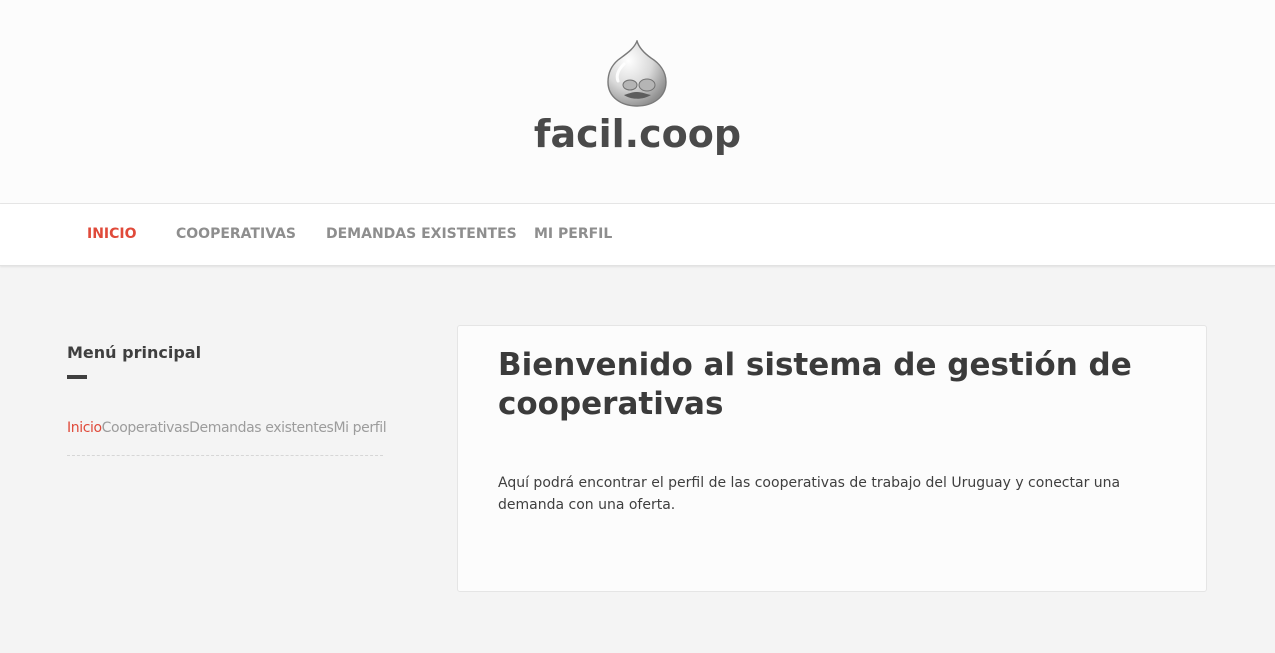  What do you see at coordinates (146, 428) in the screenshot?
I see `sidebar-item-cooperativas: Cooperativas` at bounding box center [146, 428].